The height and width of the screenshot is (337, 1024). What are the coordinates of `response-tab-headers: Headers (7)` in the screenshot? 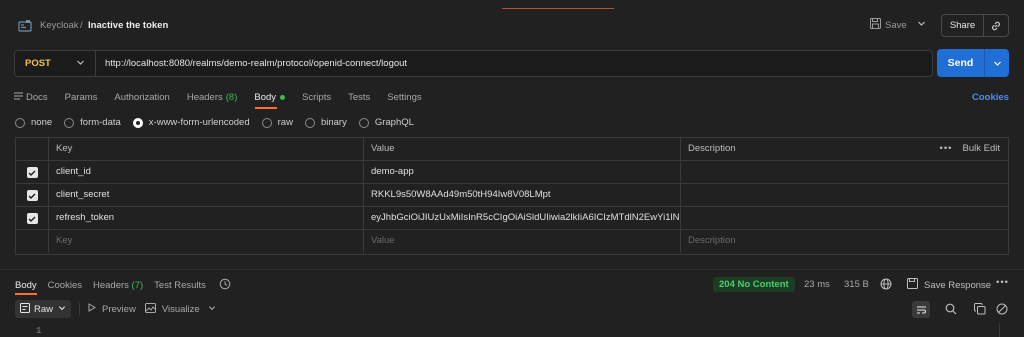 It's located at (118, 285).